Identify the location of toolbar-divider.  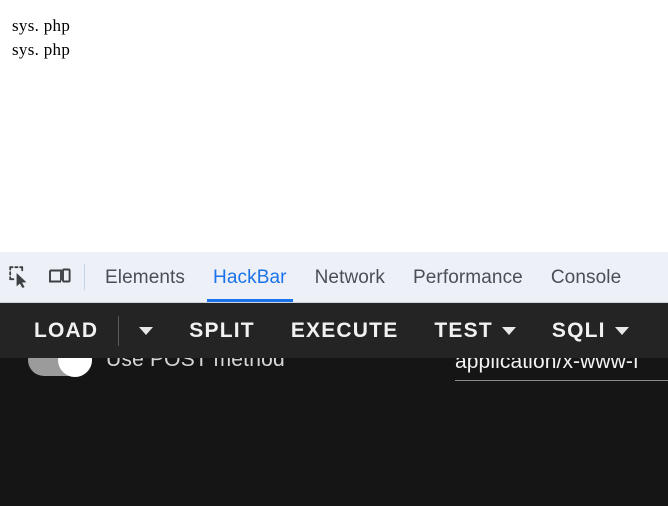
(84, 277).